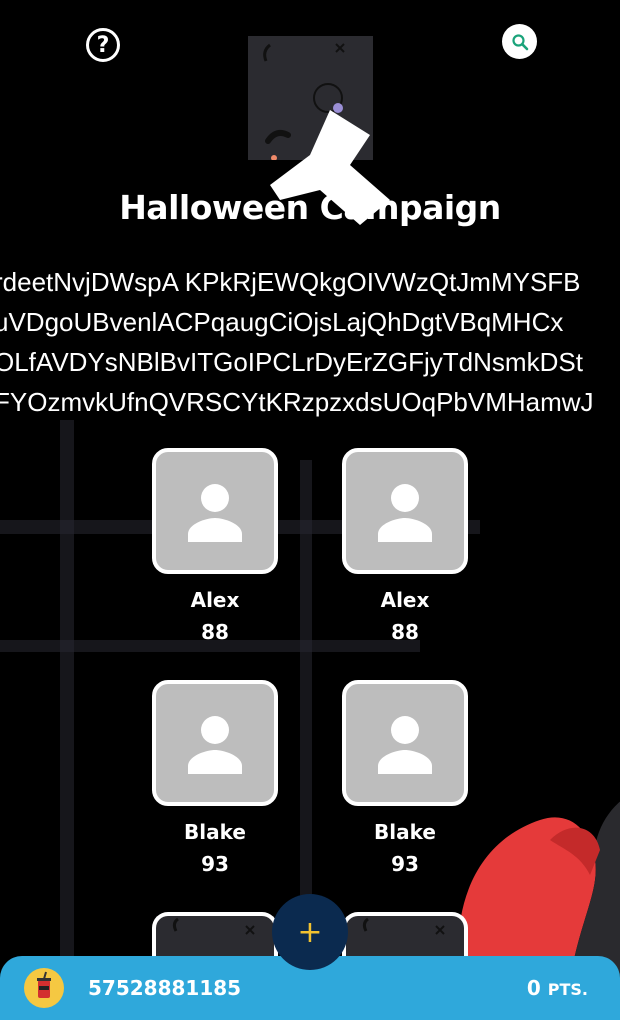 Image resolution: width=620 pixels, height=1020 pixels. Describe the element at coordinates (165, 988) in the screenshot. I see `user-id: 57528881185` at that location.